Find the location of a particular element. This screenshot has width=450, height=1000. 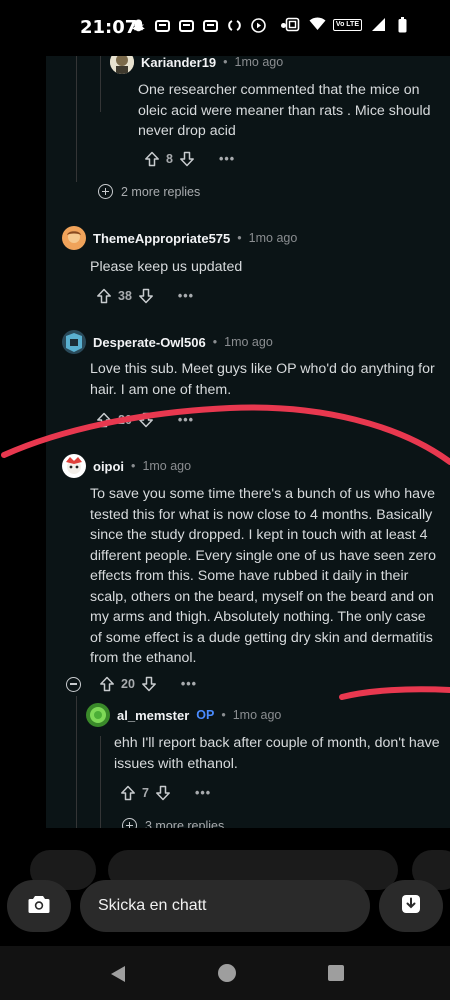

notification-icons is located at coordinates (208, 25).